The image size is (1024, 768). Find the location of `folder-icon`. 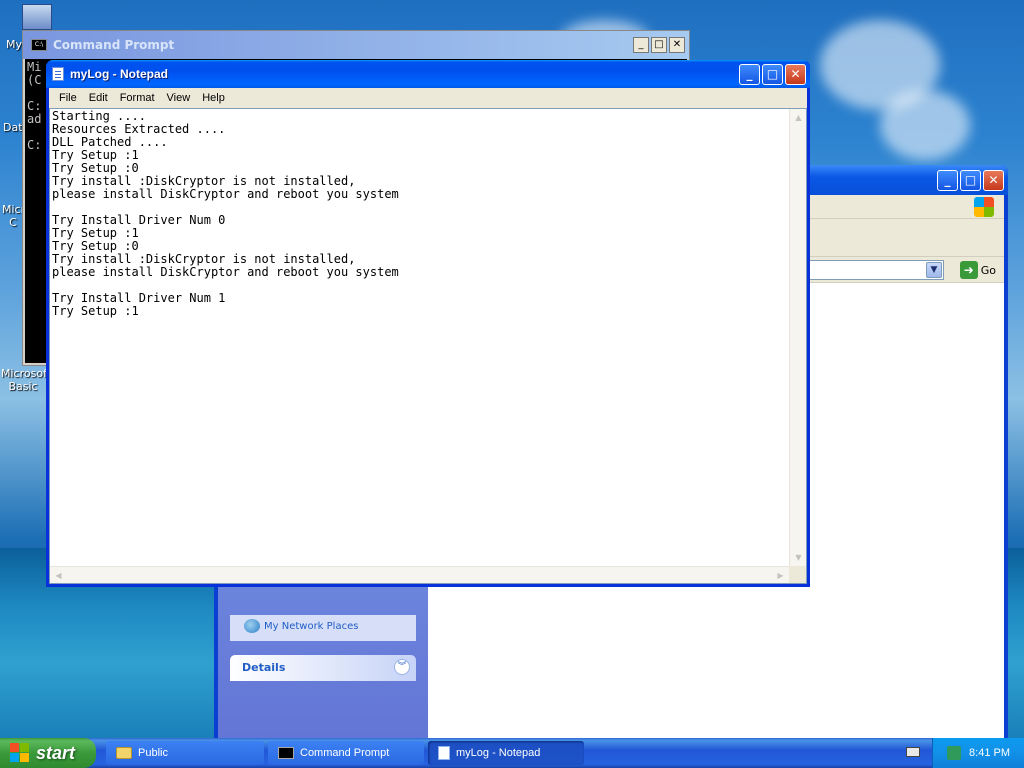

folder-icon is located at coordinates (124, 753).